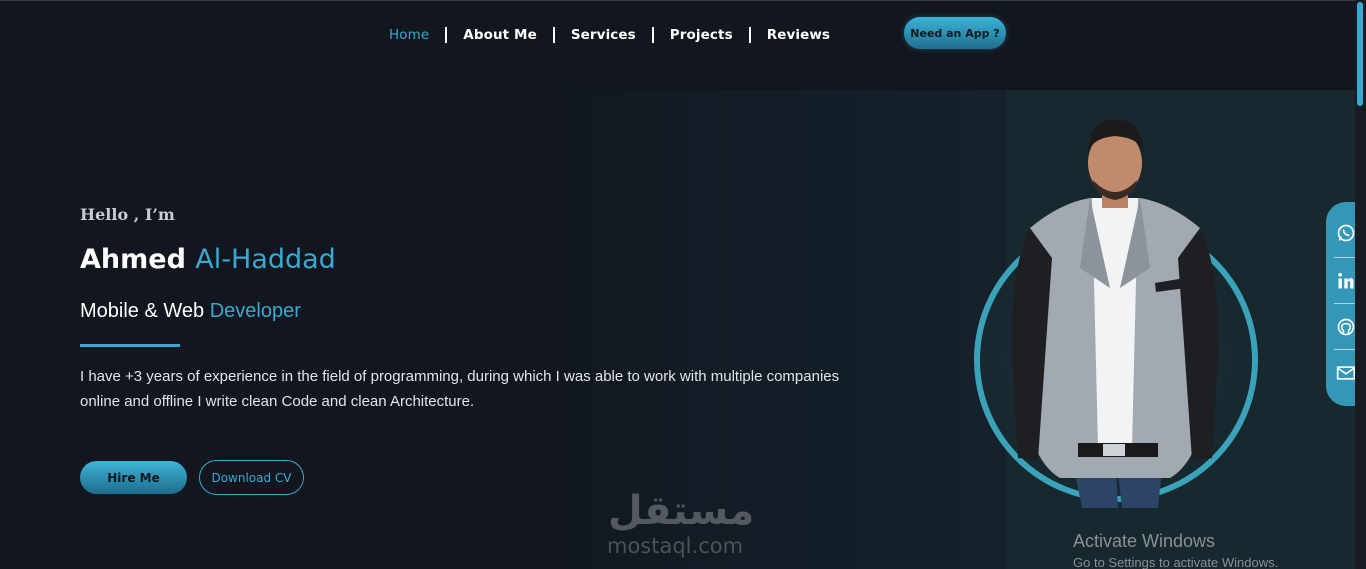  What do you see at coordinates (130, 345) in the screenshot?
I see `hero-divider` at bounding box center [130, 345].